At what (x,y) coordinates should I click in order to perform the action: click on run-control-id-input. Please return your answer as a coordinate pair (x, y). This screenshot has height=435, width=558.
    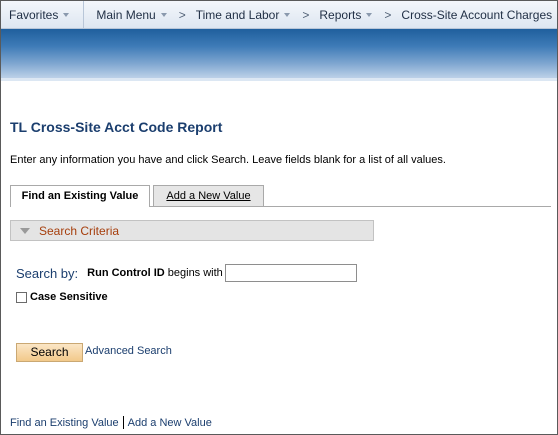
    Looking at the image, I should click on (290, 273).